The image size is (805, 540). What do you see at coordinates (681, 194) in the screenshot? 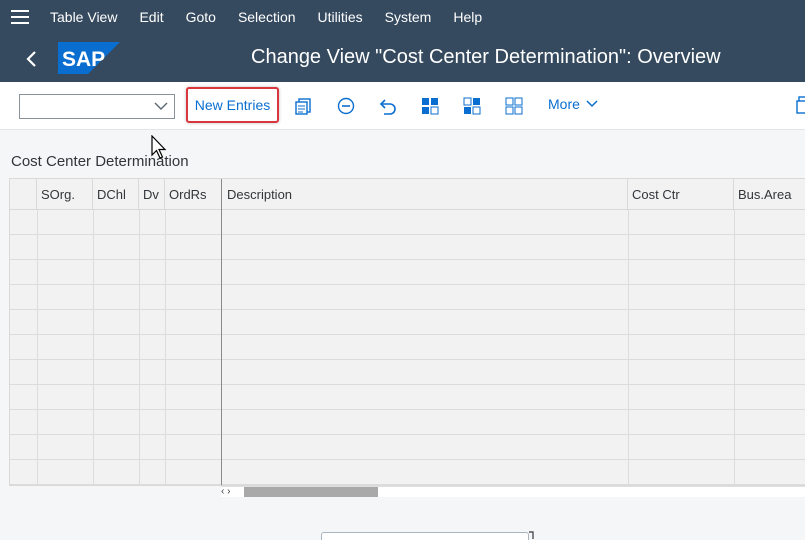
I see `column-header-cost-ctr: Cost Ctr` at bounding box center [681, 194].